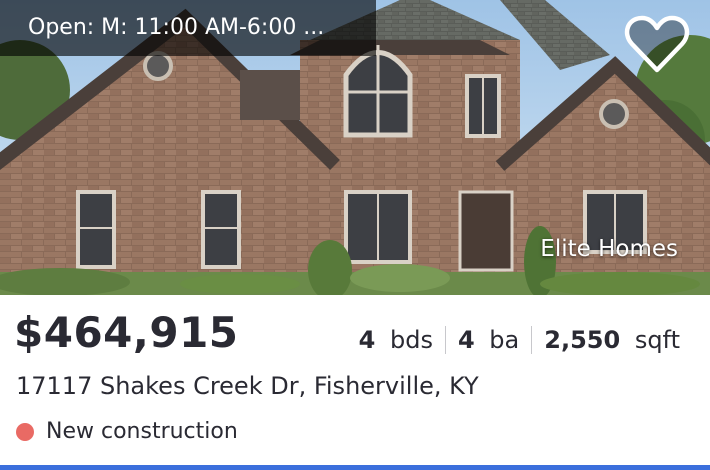 The width and height of the screenshot is (710, 470). What do you see at coordinates (582, 340) in the screenshot?
I see `sqft-value: 2,550` at bounding box center [582, 340].